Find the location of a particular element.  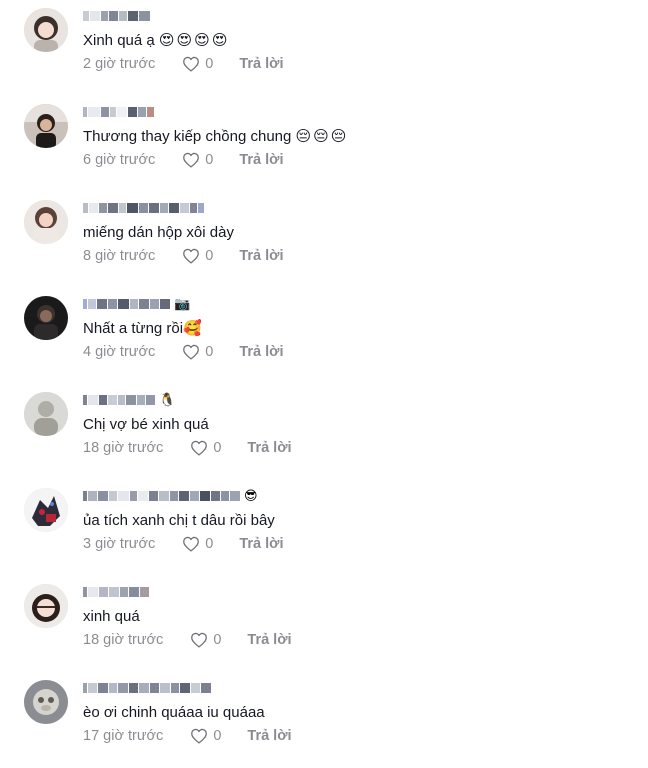

comment-meta: 4 giờ trước 0 Trả lời is located at coordinates (183, 352).